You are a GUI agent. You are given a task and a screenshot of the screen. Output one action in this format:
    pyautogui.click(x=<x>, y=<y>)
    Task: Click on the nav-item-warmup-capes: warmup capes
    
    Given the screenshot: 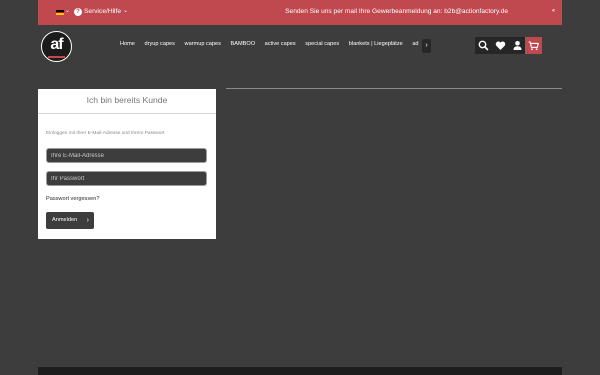 What is the action you would take?
    pyautogui.click(x=203, y=44)
    